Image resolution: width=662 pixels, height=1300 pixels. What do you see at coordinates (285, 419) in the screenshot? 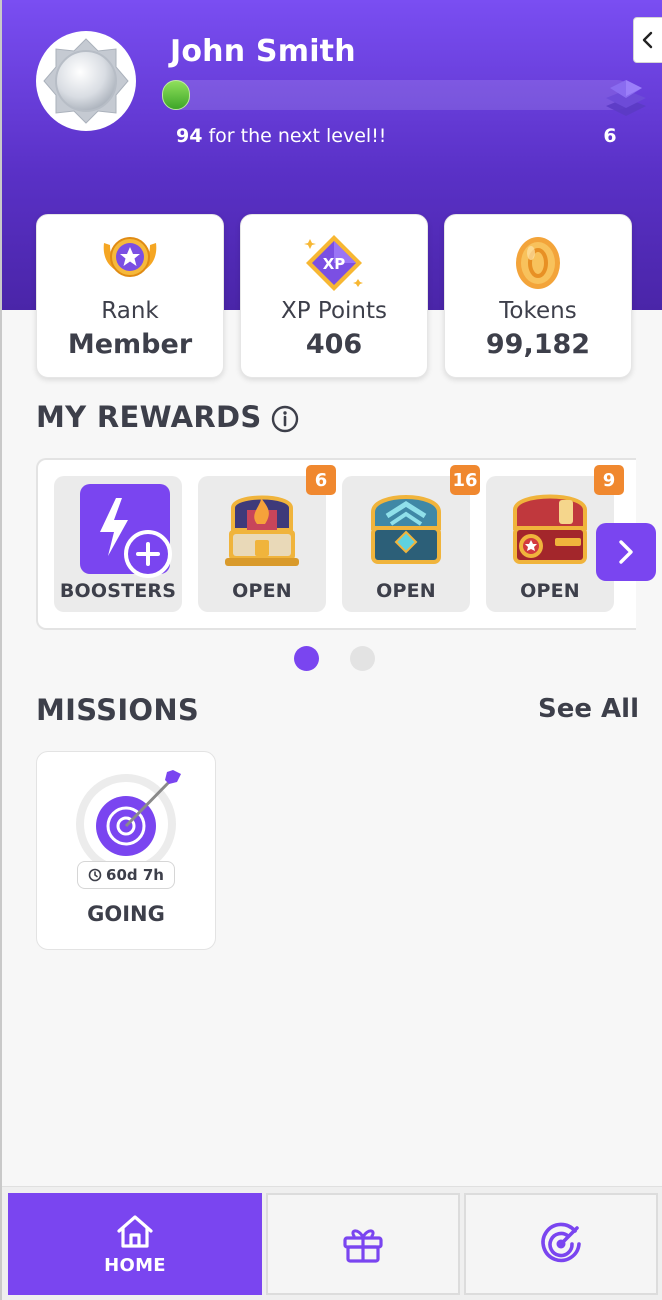
I see `info-icon` at bounding box center [285, 419].